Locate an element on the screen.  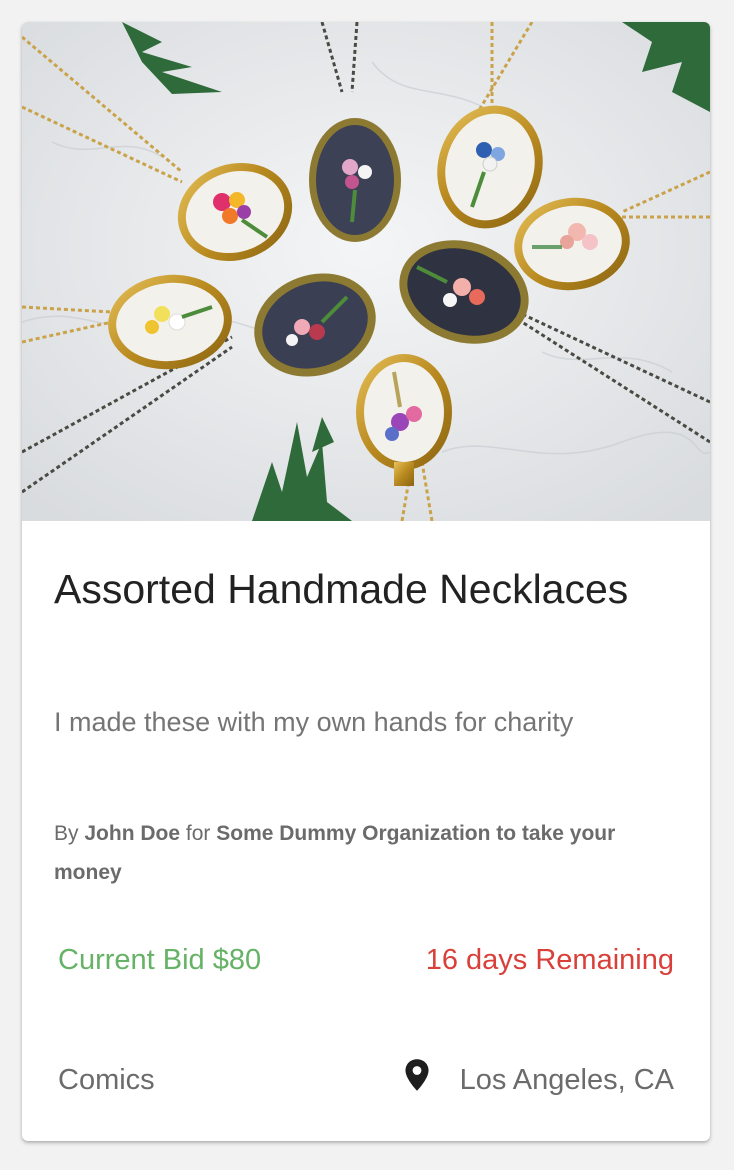
location: Los Angeles, CA is located at coordinates (538, 1080).